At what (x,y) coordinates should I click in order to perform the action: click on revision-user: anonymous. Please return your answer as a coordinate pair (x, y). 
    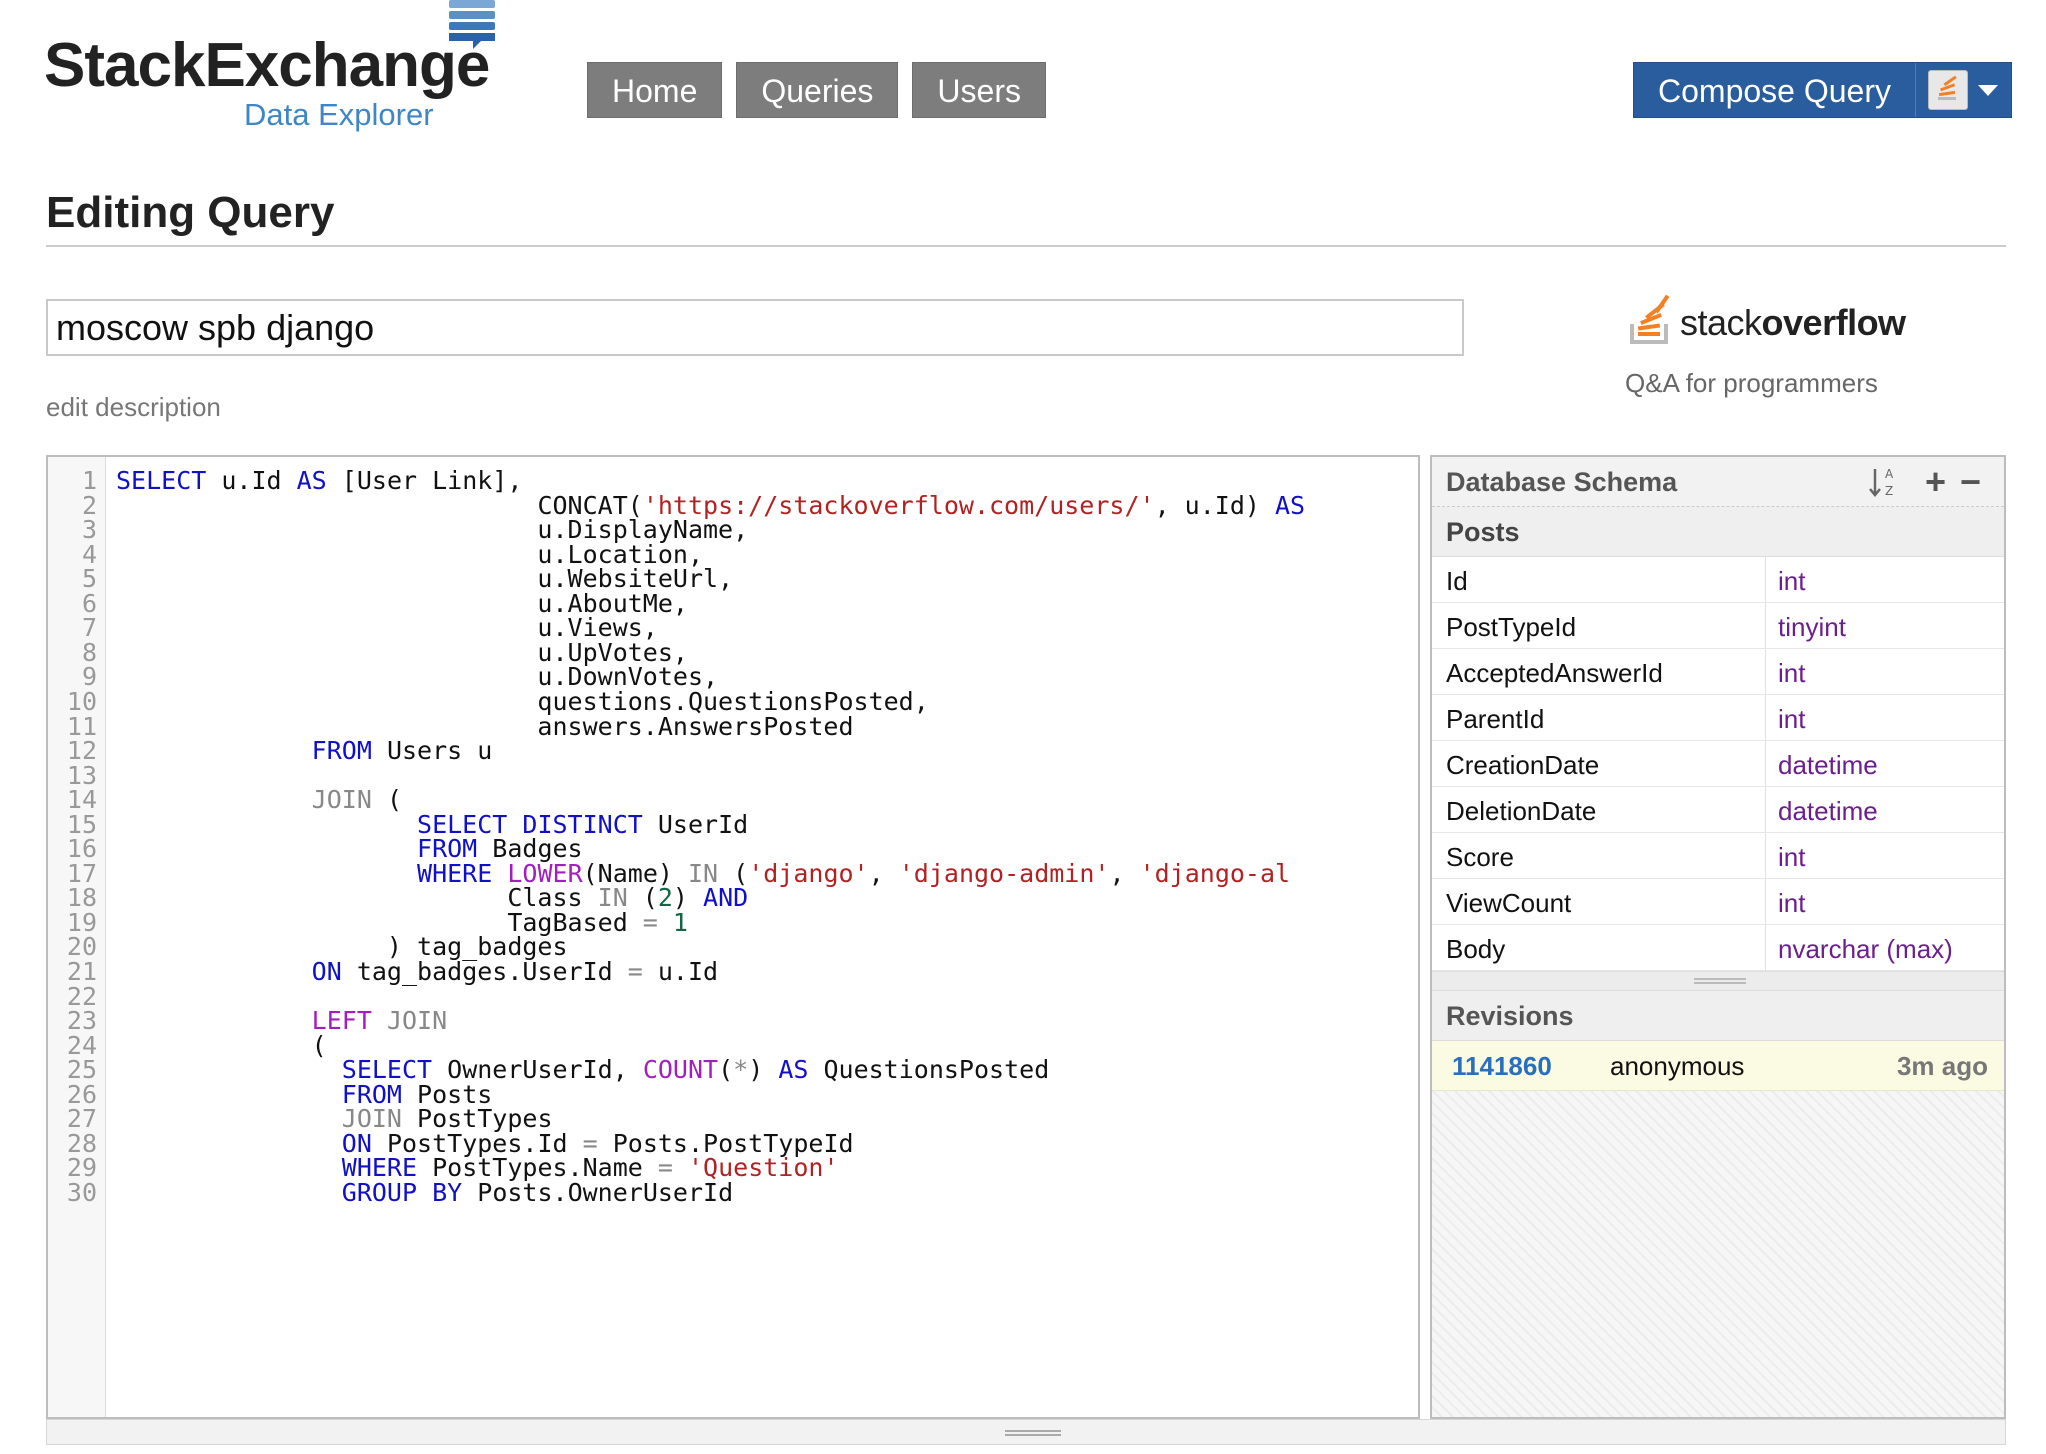
    Looking at the image, I should click on (1677, 1066).